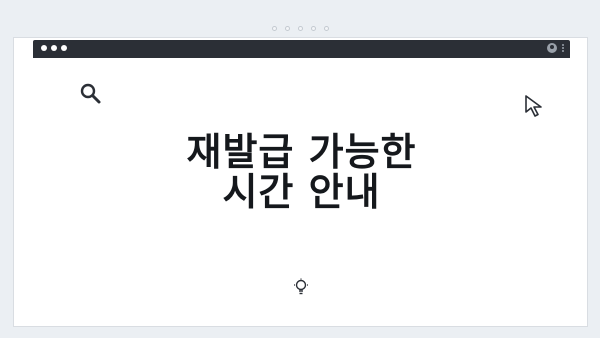  I want to click on user-icon, so click(552, 48).